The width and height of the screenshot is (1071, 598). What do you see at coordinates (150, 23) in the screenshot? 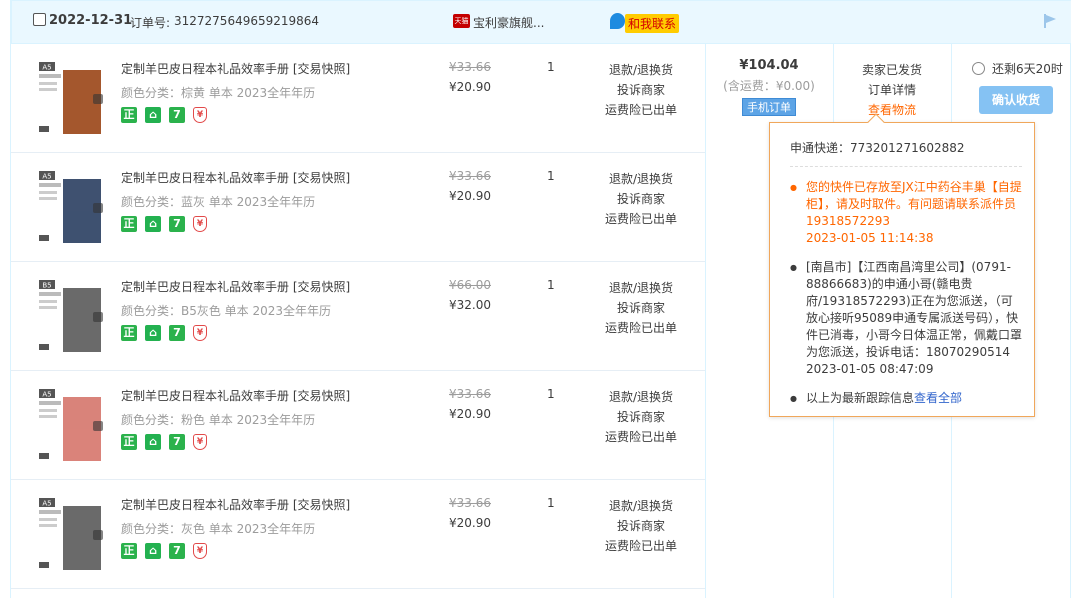
I see `order-number-label: 订单号:` at bounding box center [150, 23].